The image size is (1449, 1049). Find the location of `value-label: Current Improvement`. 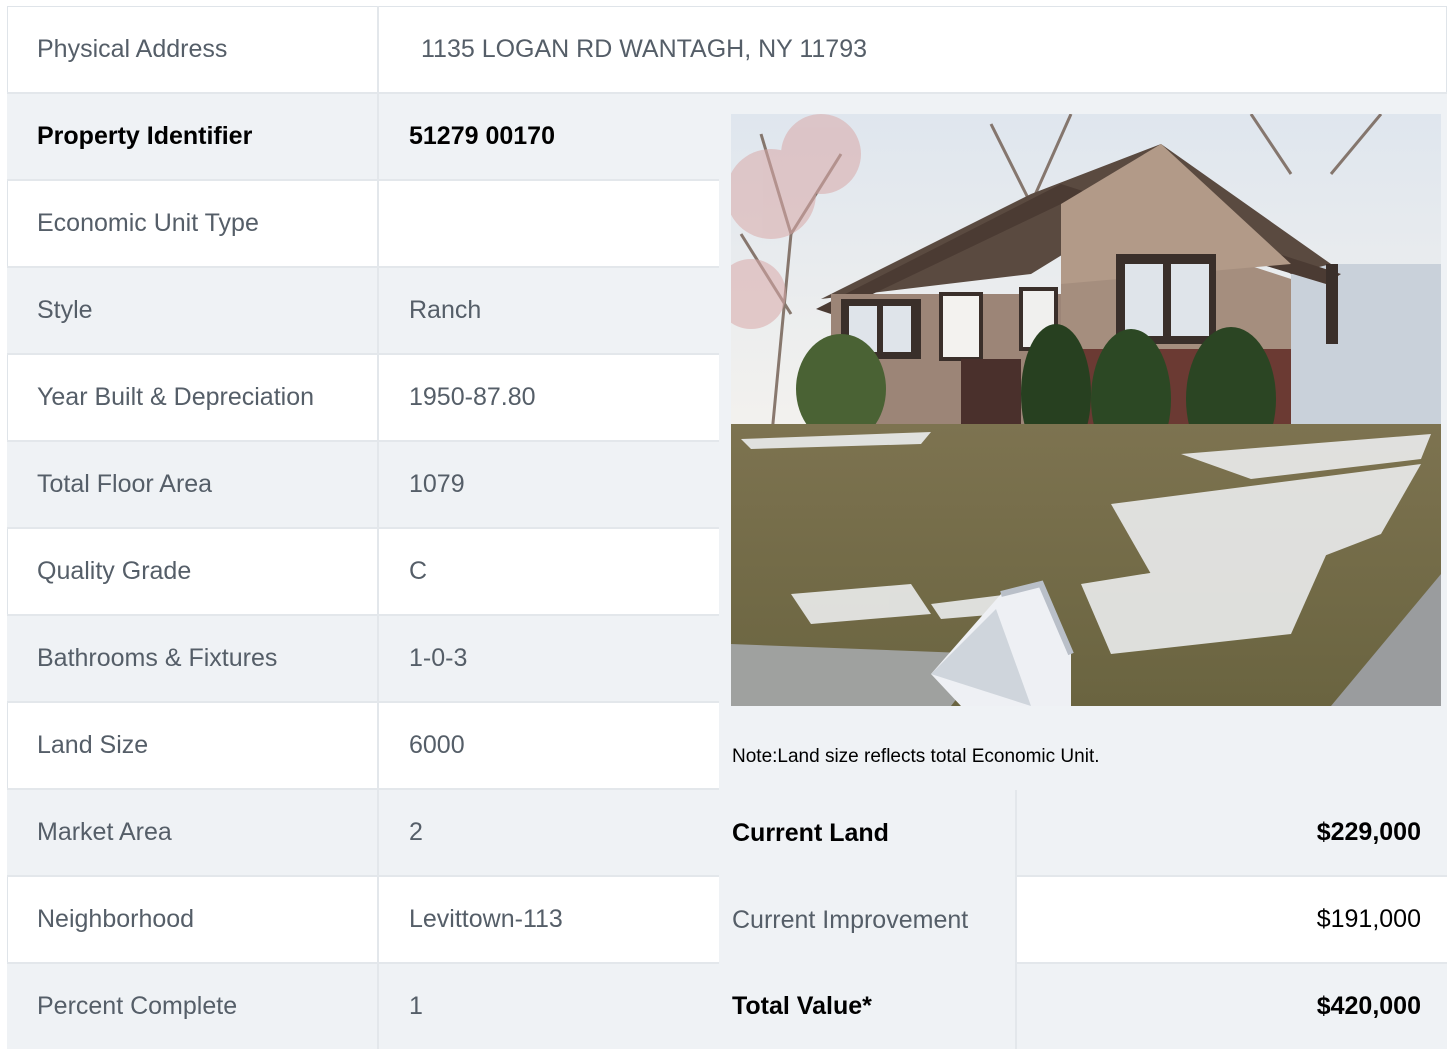

value-label: Current Improvement is located at coordinates (850, 920).